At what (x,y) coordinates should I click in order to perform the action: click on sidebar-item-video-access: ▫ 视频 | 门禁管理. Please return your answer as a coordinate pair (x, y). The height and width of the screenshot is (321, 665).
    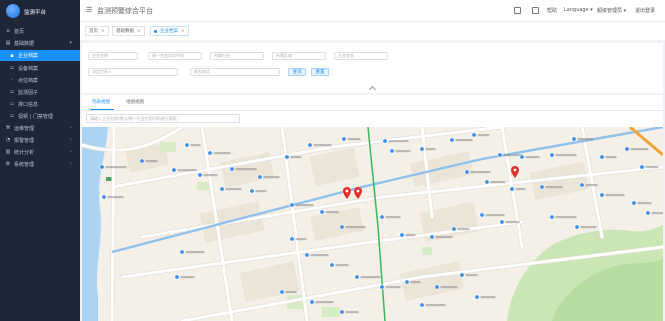
    Looking at the image, I should click on (40, 116).